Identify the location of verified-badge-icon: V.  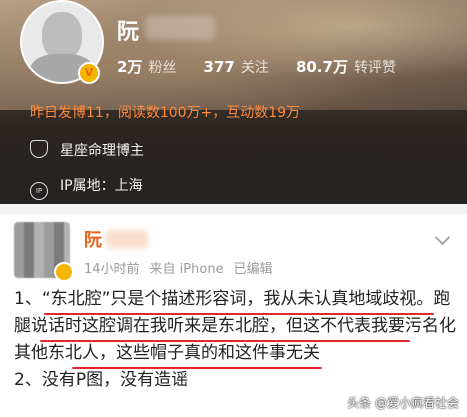
(89, 73).